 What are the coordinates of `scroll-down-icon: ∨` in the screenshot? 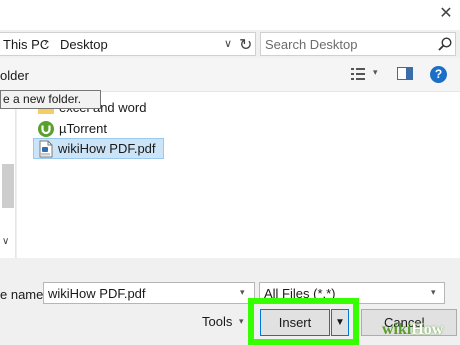 It's located at (5, 241).